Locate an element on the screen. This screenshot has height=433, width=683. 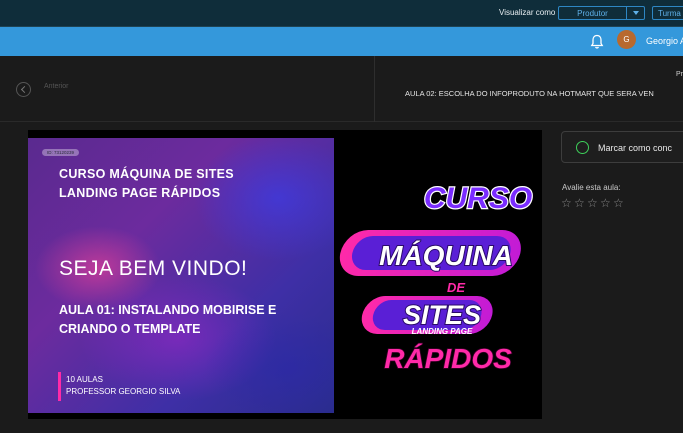
professor-name: PROFESSOR GEORGIO SILVA is located at coordinates (123, 391).